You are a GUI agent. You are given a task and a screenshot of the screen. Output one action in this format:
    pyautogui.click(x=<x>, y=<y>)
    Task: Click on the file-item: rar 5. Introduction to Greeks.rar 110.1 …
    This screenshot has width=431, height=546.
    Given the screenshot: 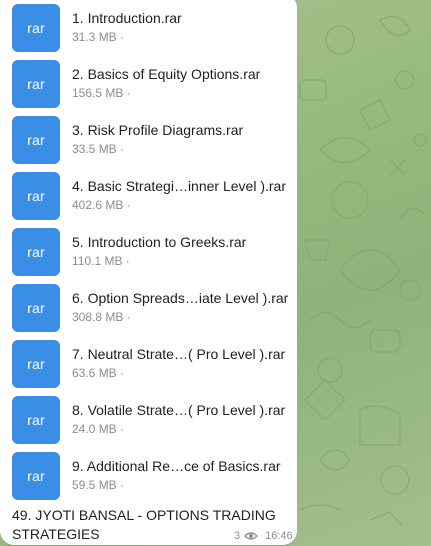 What is the action you would take?
    pyautogui.click(x=153, y=252)
    